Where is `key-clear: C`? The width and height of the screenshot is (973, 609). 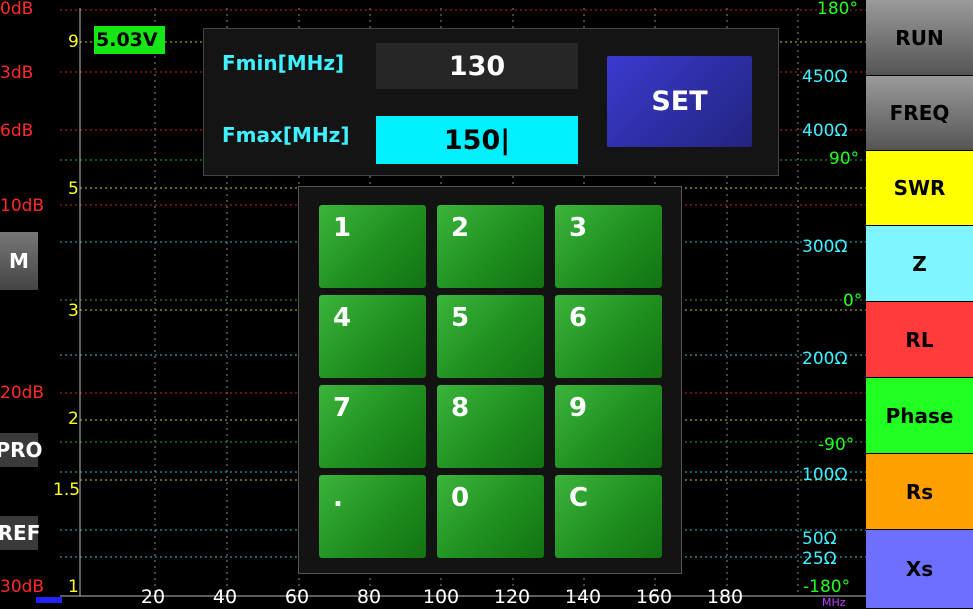
key-clear: C is located at coordinates (608, 516).